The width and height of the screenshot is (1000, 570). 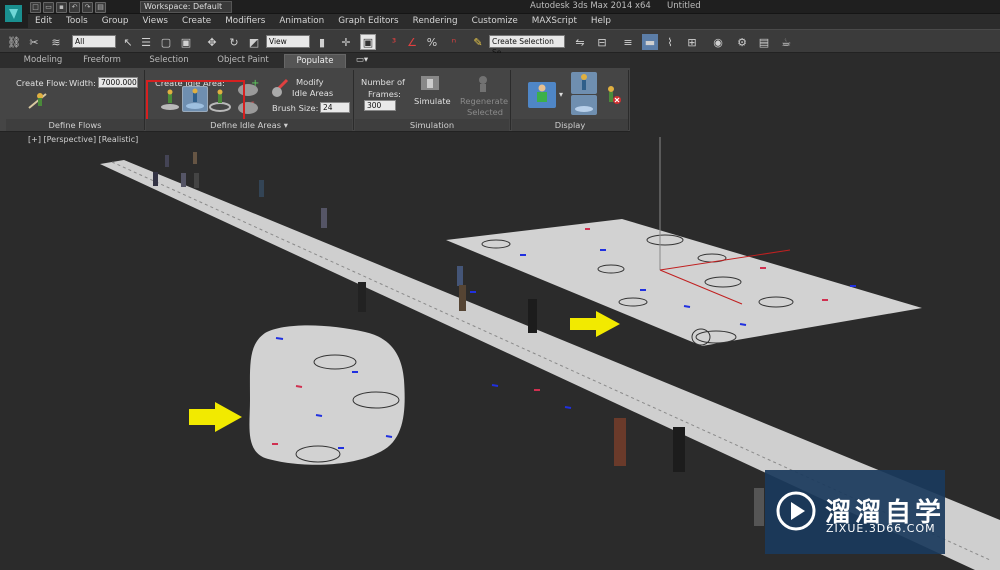 What do you see at coordinates (435, 21) in the screenshot?
I see `menu-rendering: Rendering` at bounding box center [435, 21].